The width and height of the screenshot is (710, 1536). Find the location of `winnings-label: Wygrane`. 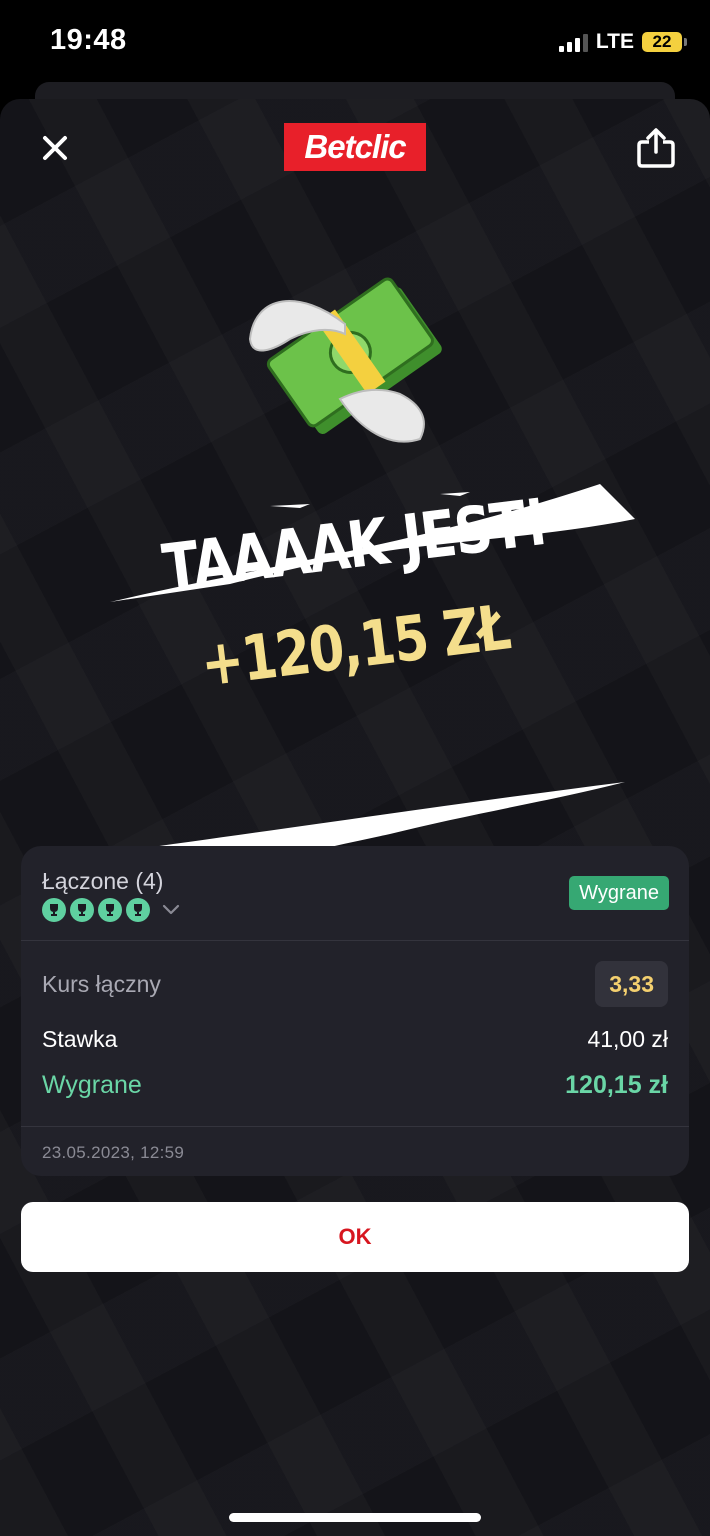

winnings-label: Wygrane is located at coordinates (92, 1085).